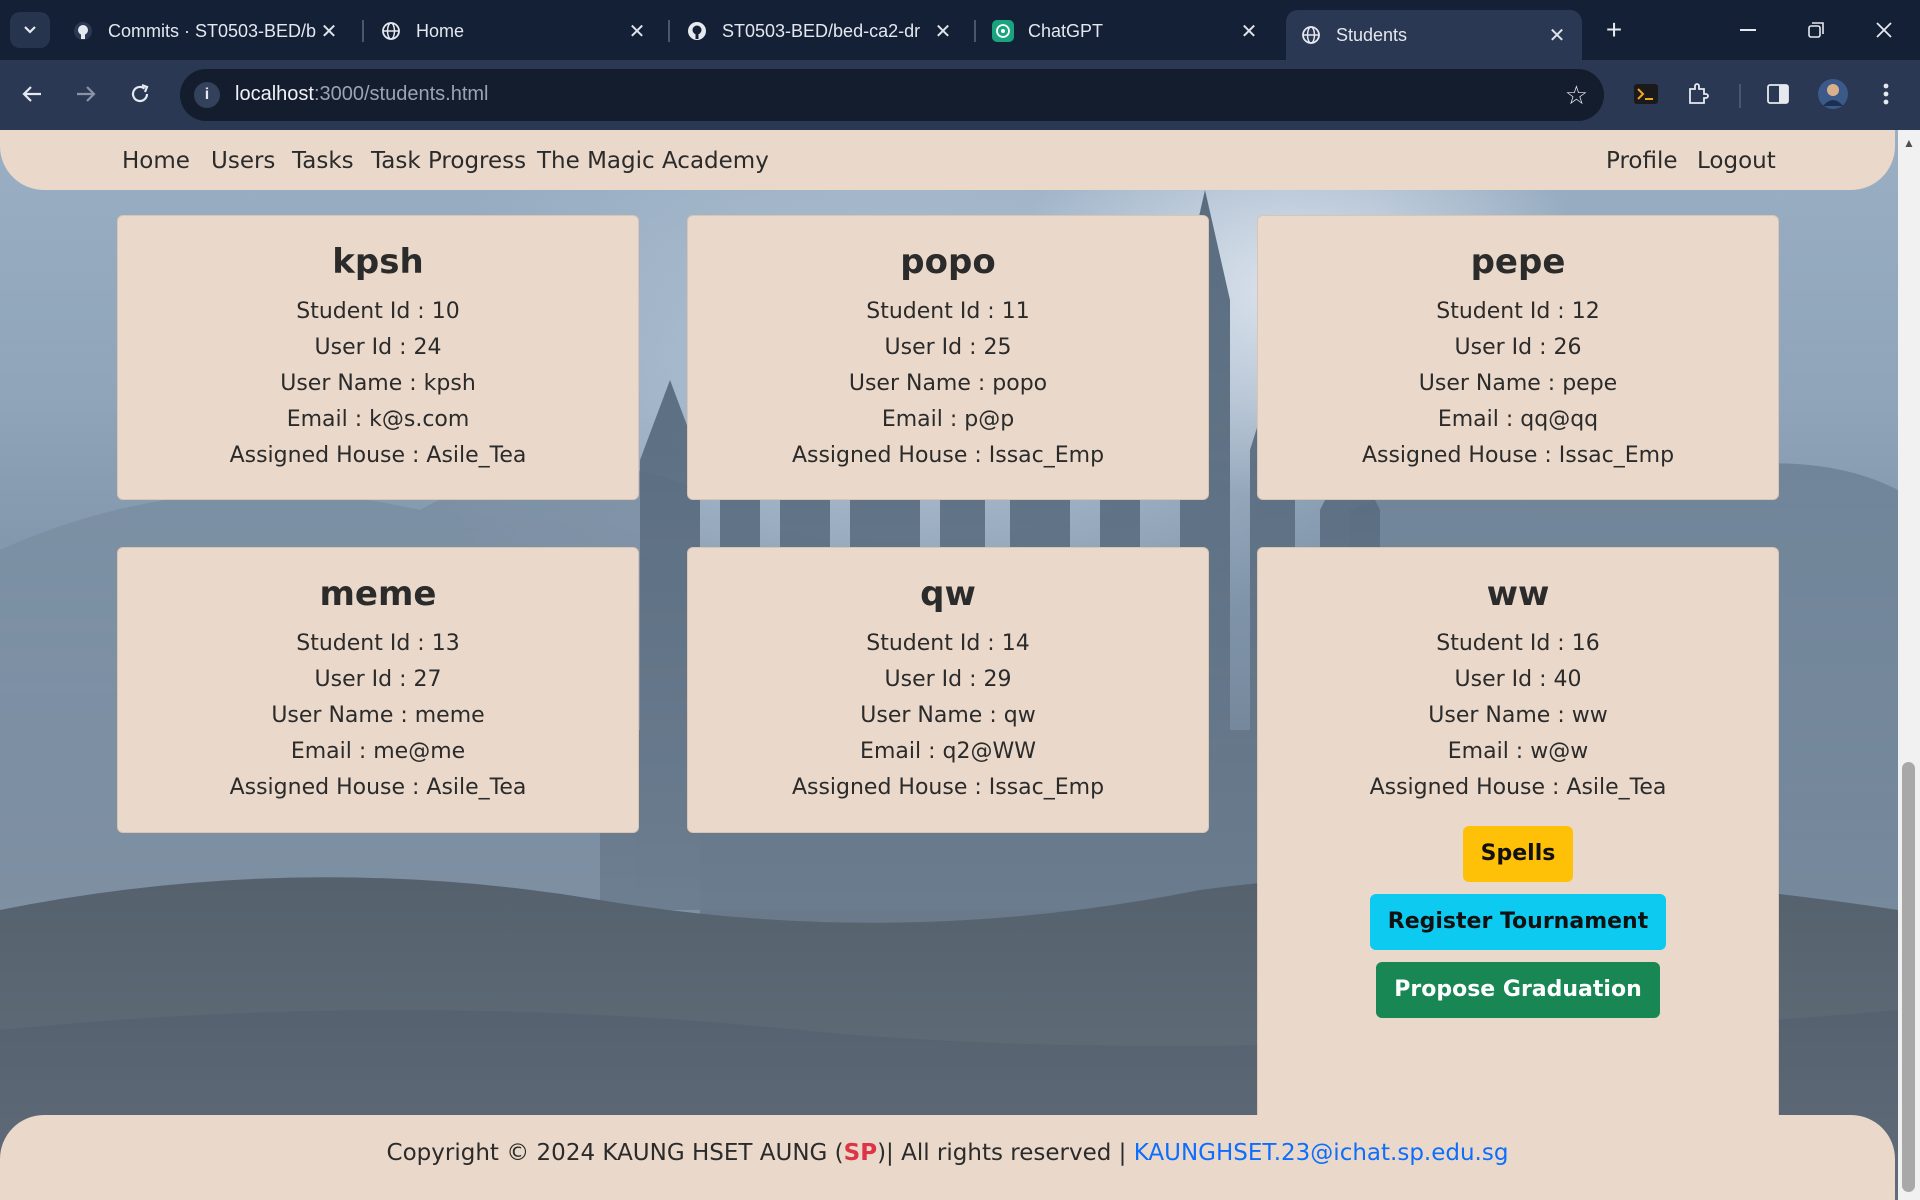 The width and height of the screenshot is (1920, 1200). What do you see at coordinates (323, 161) in the screenshot?
I see `nav-link-tasks: Tasks` at bounding box center [323, 161].